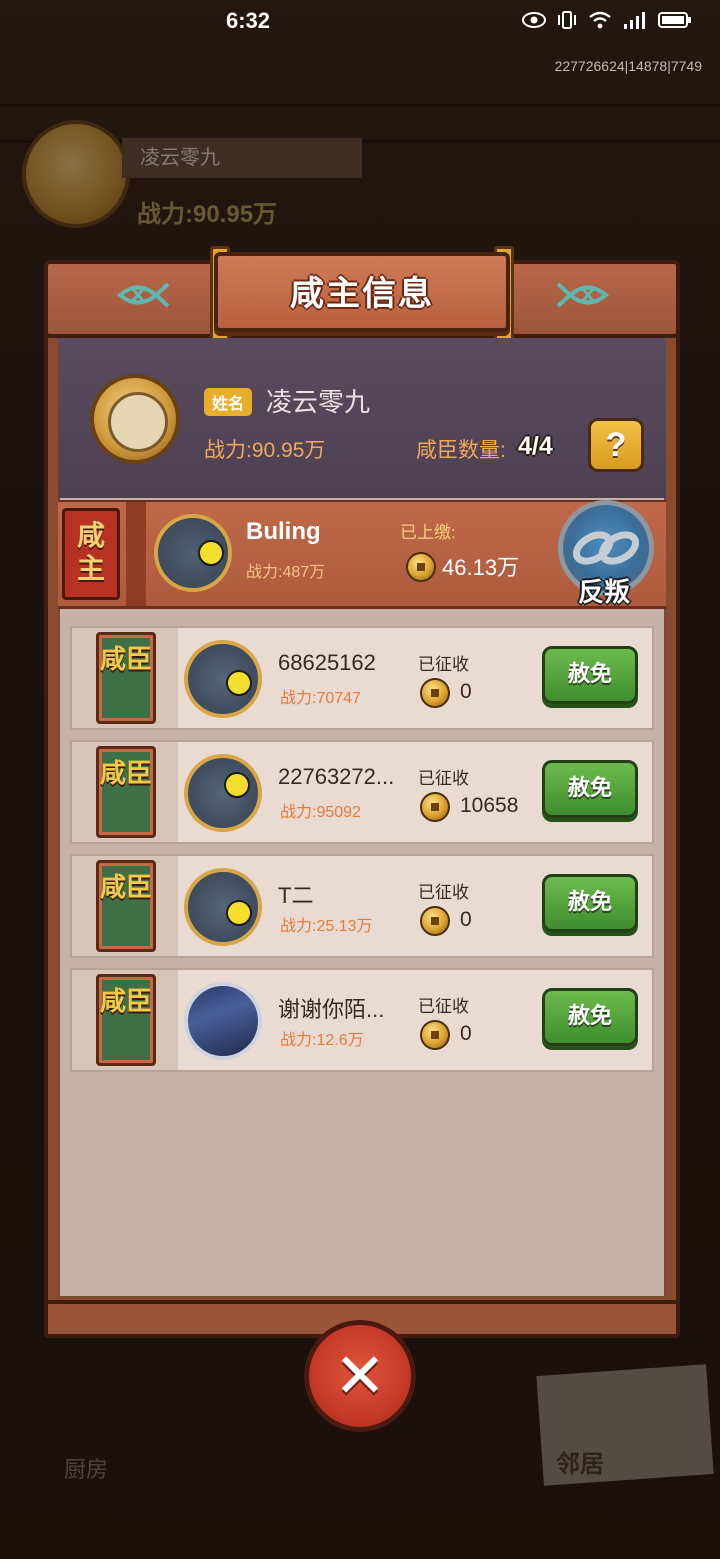 The image size is (720, 1559). What do you see at coordinates (362, 554) in the screenshot?
I see `master-row: 咸主 Buling 战力:487万 已上缴: 46.13万 反叛` at bounding box center [362, 554].